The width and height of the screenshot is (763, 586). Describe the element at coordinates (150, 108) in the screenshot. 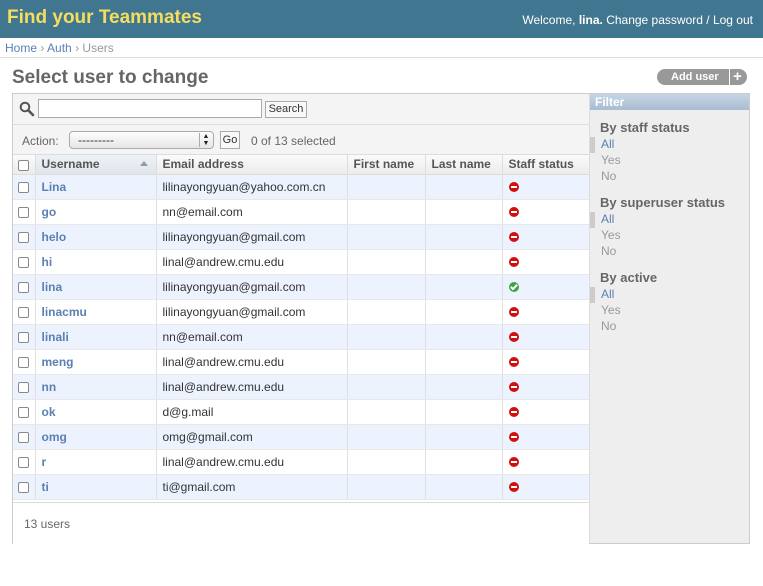

I see `search-input` at that location.